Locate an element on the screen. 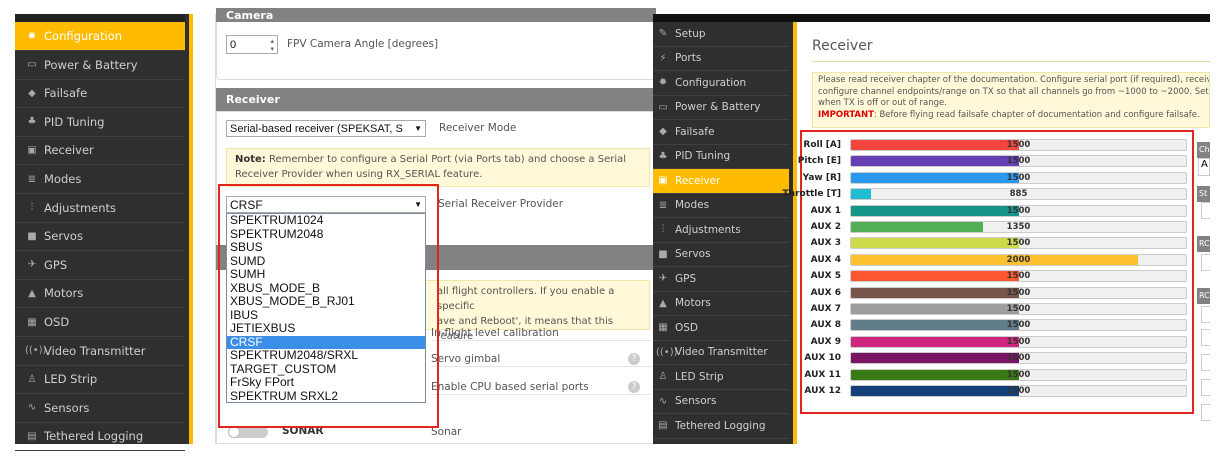  modes-icon: ≣ is located at coordinates (663, 205).